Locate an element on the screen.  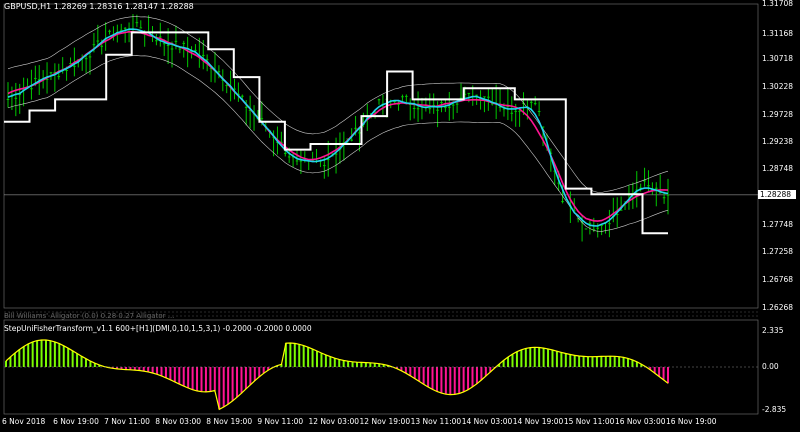
price-tick-label: 1.29728 is located at coordinates (778, 114).